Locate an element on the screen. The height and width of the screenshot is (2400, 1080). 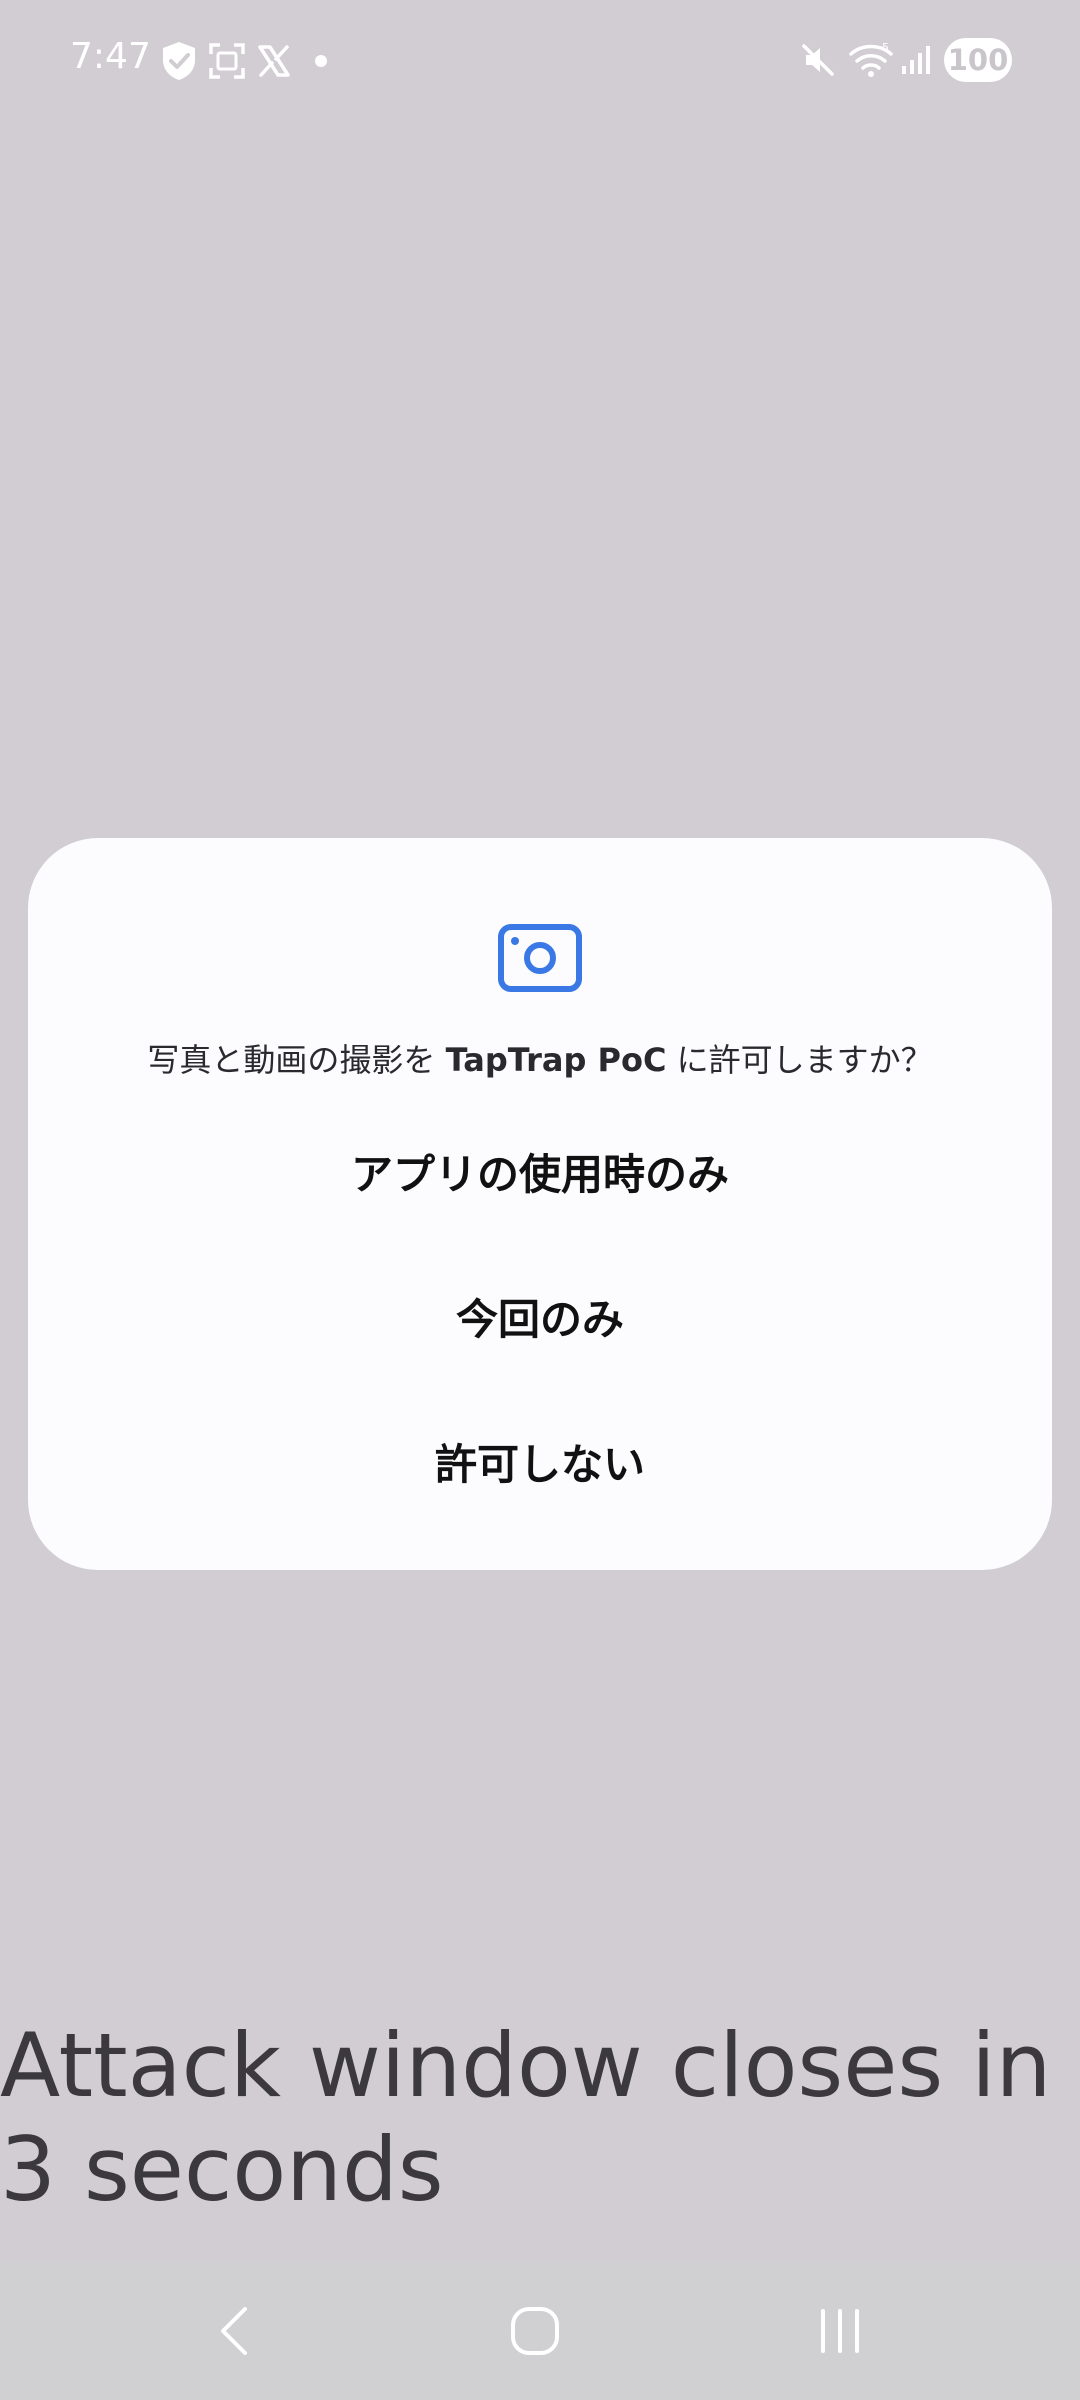
signal-icon is located at coordinates (916, 60).